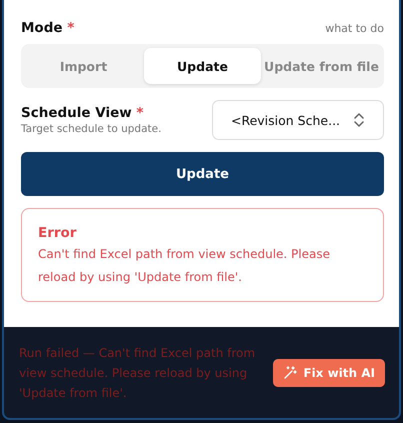  What do you see at coordinates (202, 66) in the screenshot?
I see `mode-tab: Update` at bounding box center [202, 66].